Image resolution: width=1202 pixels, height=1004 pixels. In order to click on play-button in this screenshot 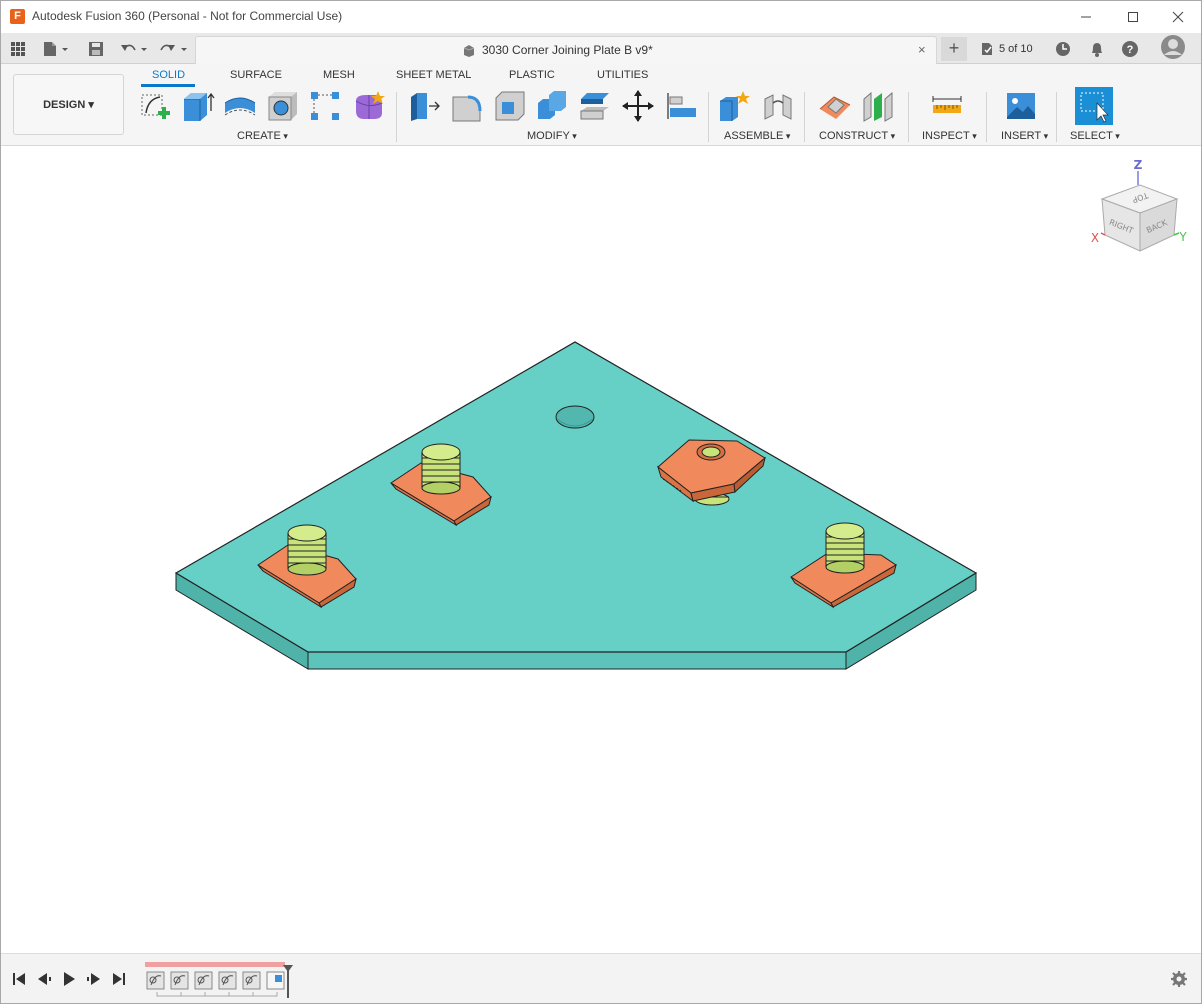, I will do `click(69, 979)`.